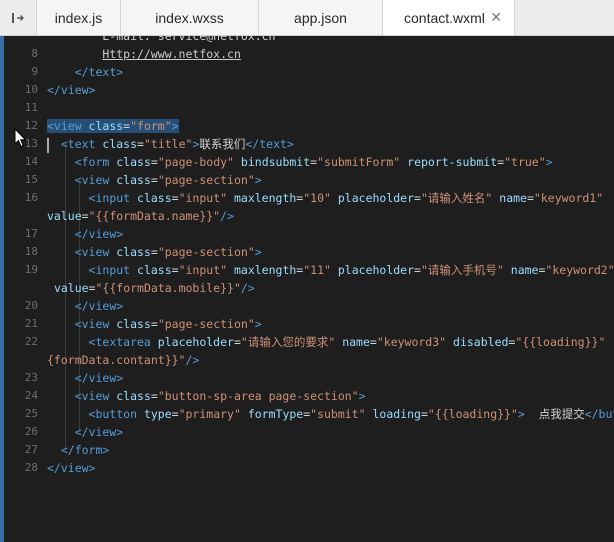  What do you see at coordinates (444, 17) in the screenshot?
I see `tab-label: contact.wxml` at bounding box center [444, 17].